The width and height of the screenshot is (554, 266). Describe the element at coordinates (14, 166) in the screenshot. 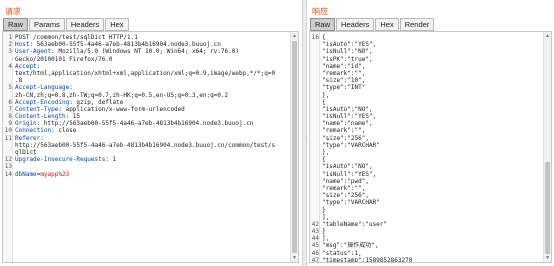

I see `line-text` at that location.